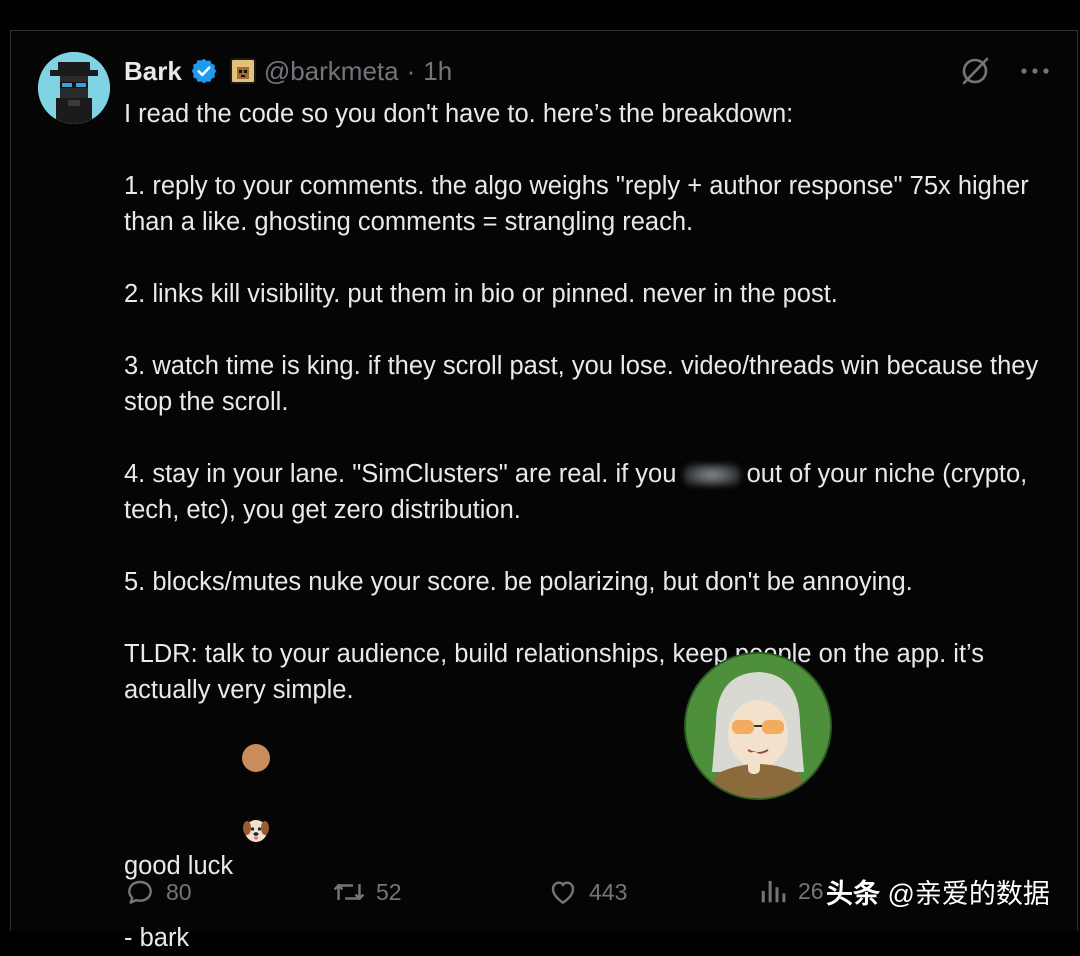 The image size is (1080, 956). What do you see at coordinates (791, 891) in the screenshot?
I see `views-button: 26` at bounding box center [791, 891].